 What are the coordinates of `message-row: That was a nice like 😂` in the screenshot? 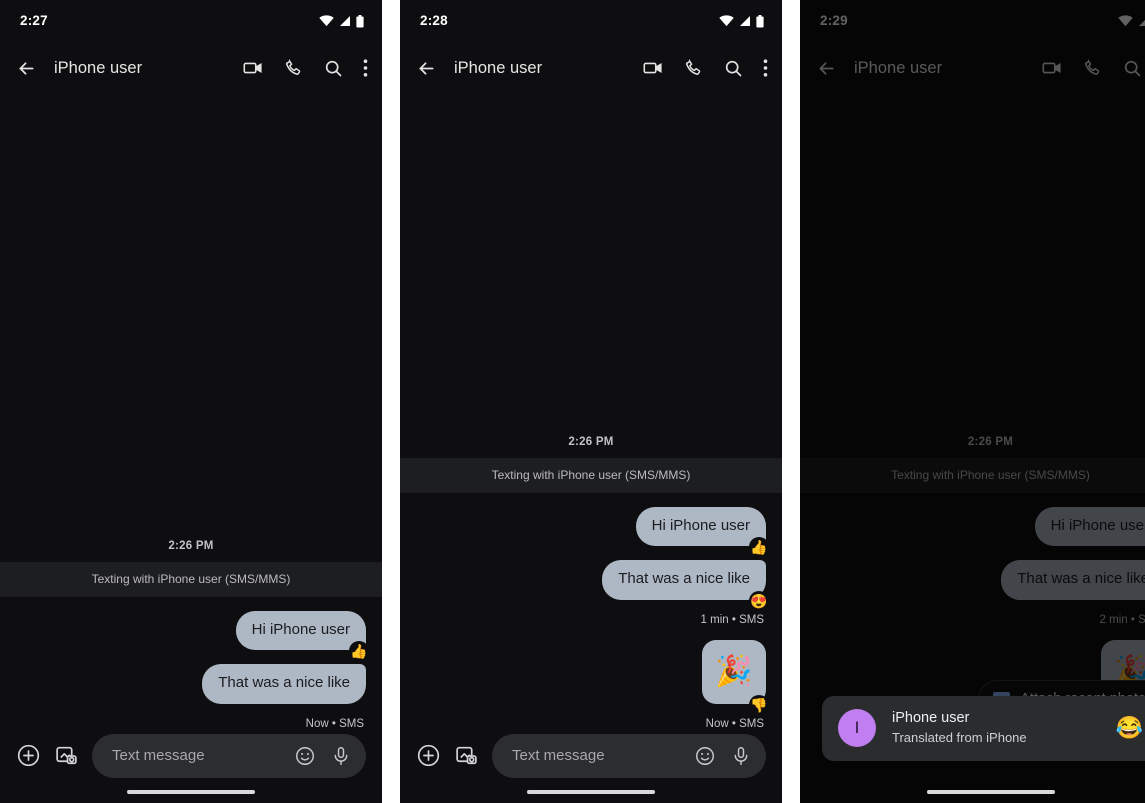 It's located at (980, 580).